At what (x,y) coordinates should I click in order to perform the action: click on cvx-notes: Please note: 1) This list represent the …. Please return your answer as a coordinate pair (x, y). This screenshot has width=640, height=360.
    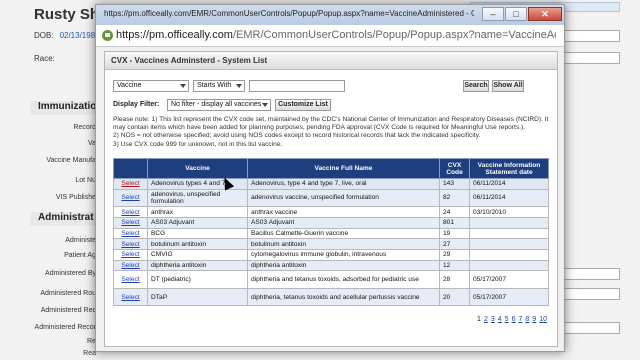
    Looking at the image, I should click on (333, 132).